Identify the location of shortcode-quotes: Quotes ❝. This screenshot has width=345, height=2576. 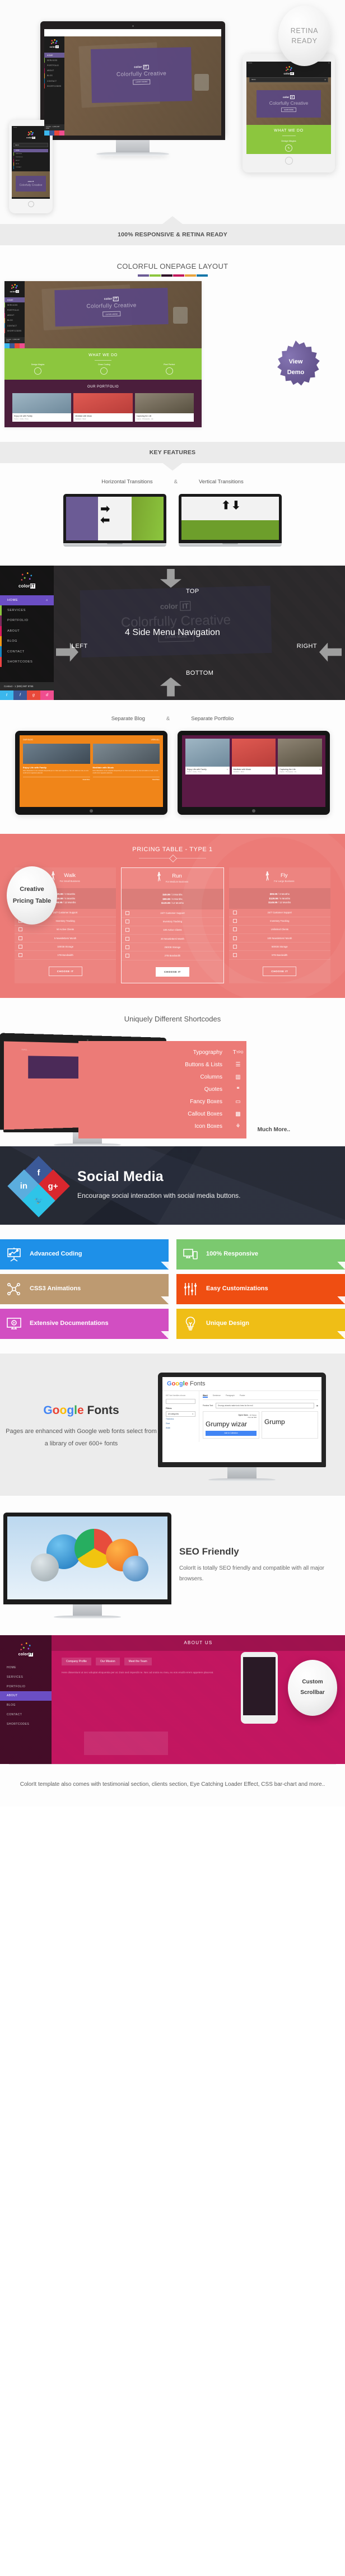
(162, 1090).